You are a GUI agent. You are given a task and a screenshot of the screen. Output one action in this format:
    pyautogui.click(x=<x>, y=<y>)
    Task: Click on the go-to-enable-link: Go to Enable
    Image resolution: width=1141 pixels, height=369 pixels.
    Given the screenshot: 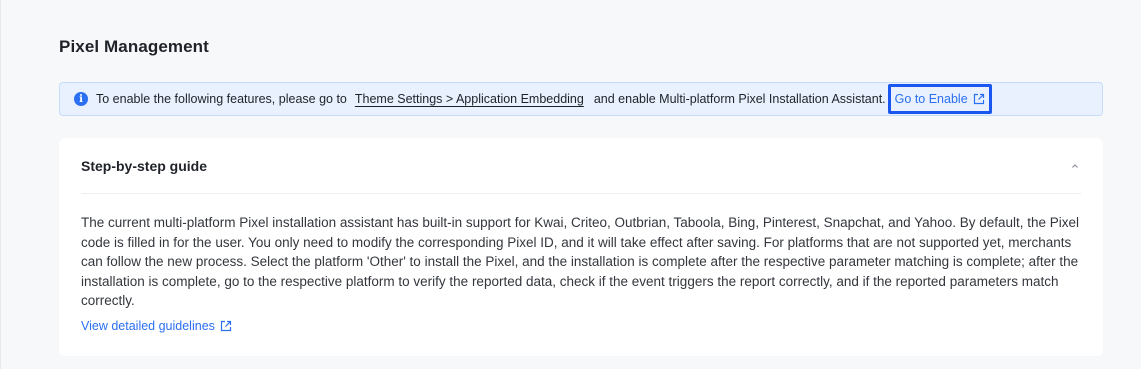 What is the action you would take?
    pyautogui.click(x=939, y=99)
    